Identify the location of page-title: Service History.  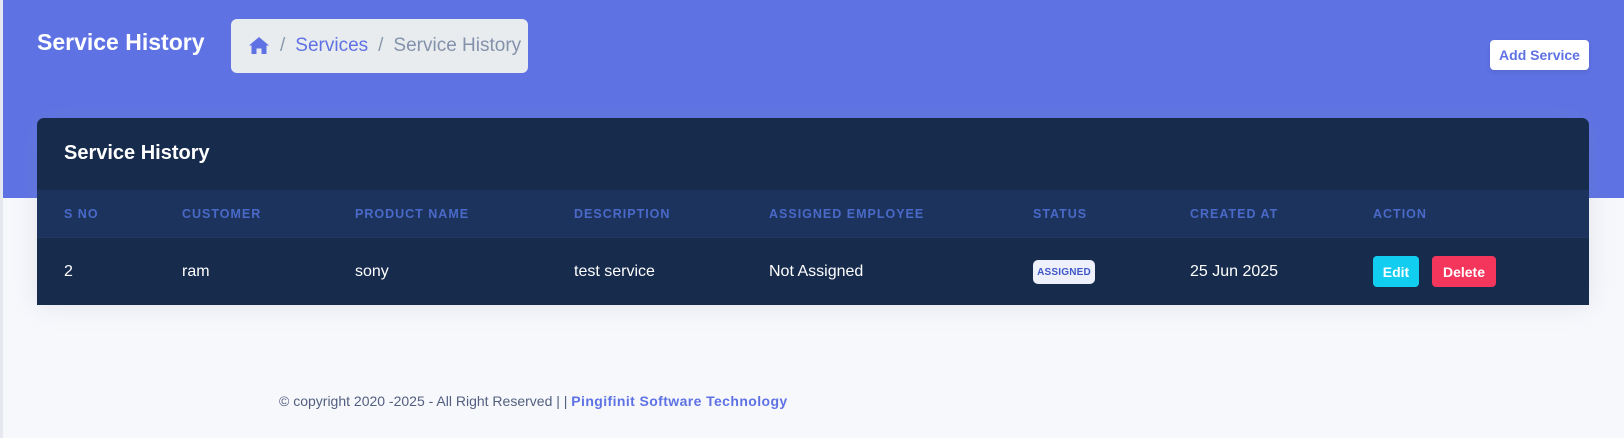
(121, 42).